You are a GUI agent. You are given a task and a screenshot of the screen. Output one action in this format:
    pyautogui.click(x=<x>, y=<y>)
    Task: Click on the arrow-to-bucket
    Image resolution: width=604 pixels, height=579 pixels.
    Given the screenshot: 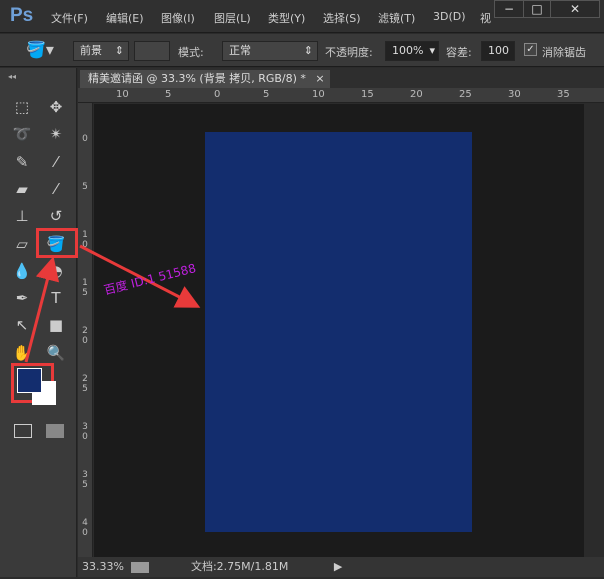 What is the action you would take?
    pyautogui.click(x=42, y=309)
    